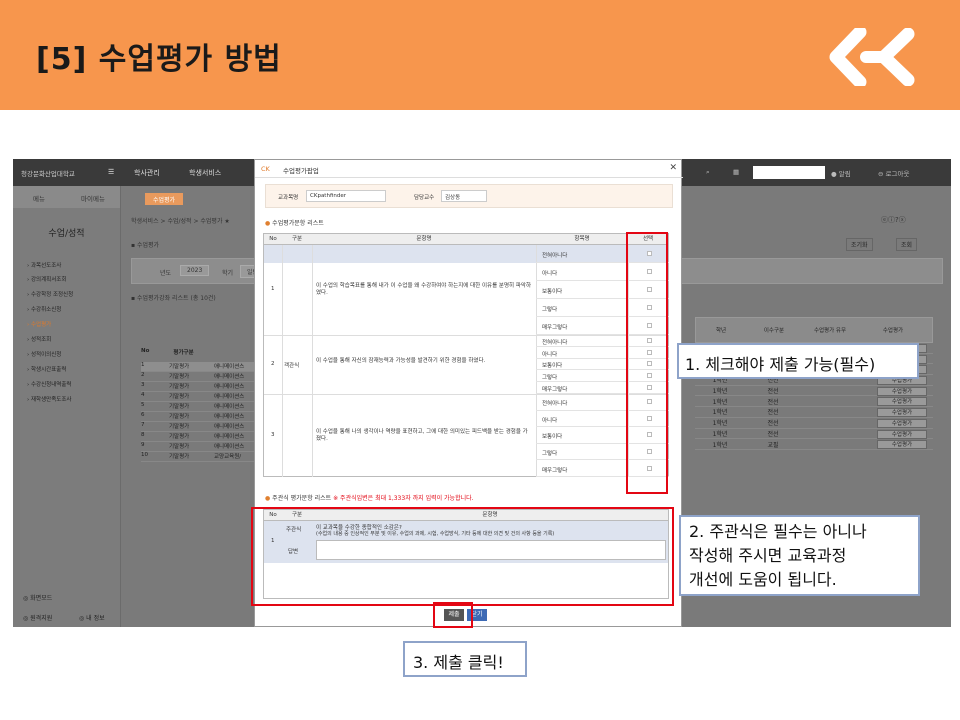 The width and height of the screenshot is (960, 720). I want to click on row-no: 3, so click(143, 385).